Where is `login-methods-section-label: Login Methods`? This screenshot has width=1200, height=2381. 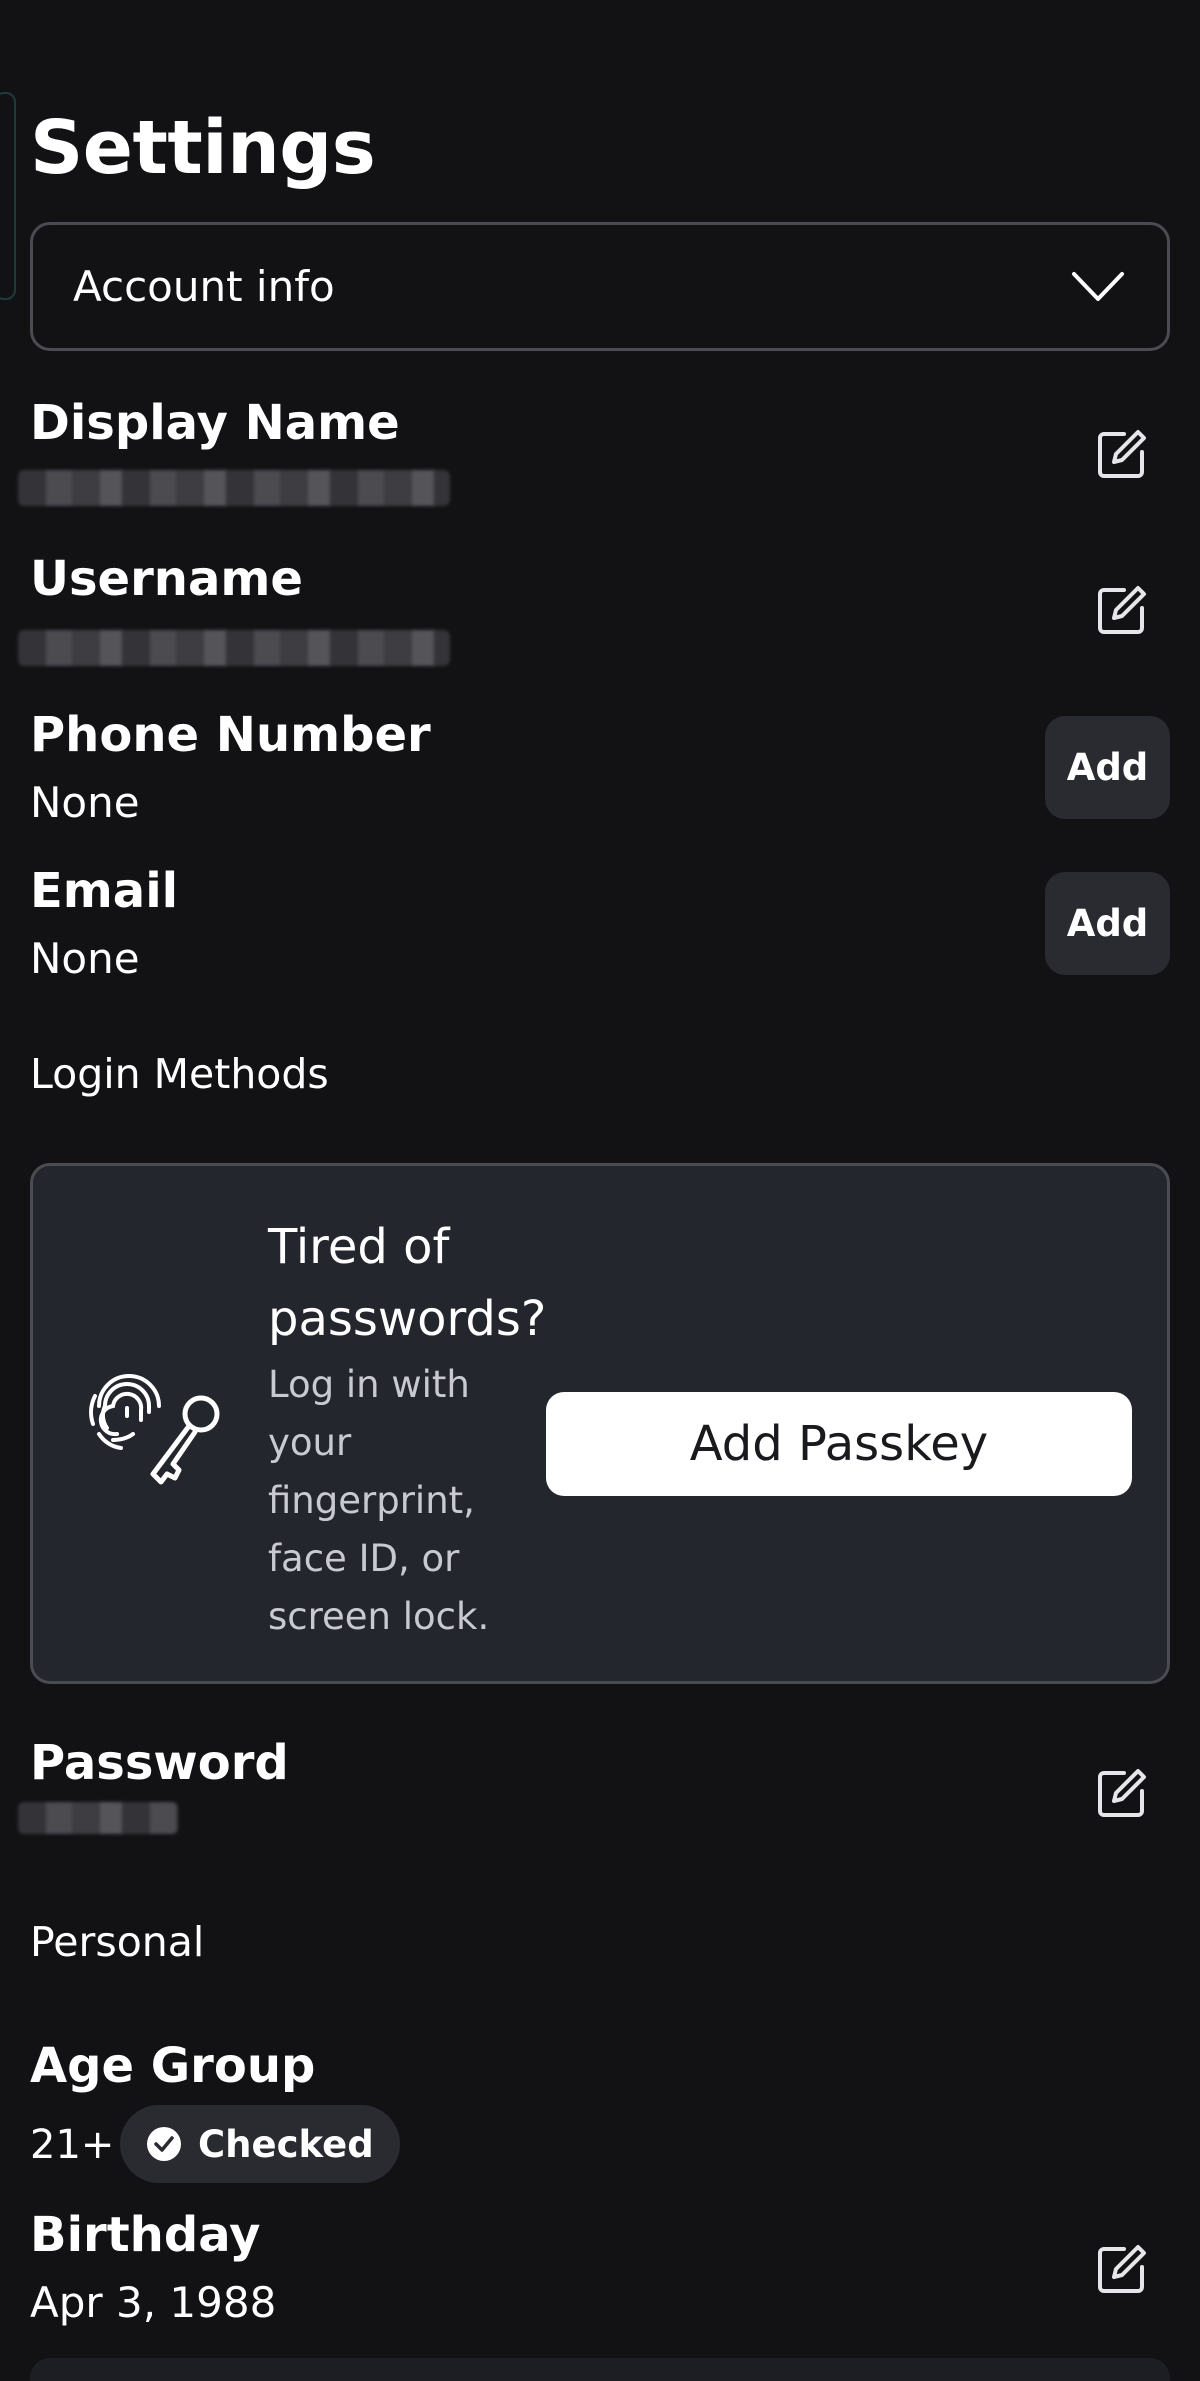 login-methods-section-label: Login Methods is located at coordinates (179, 1074).